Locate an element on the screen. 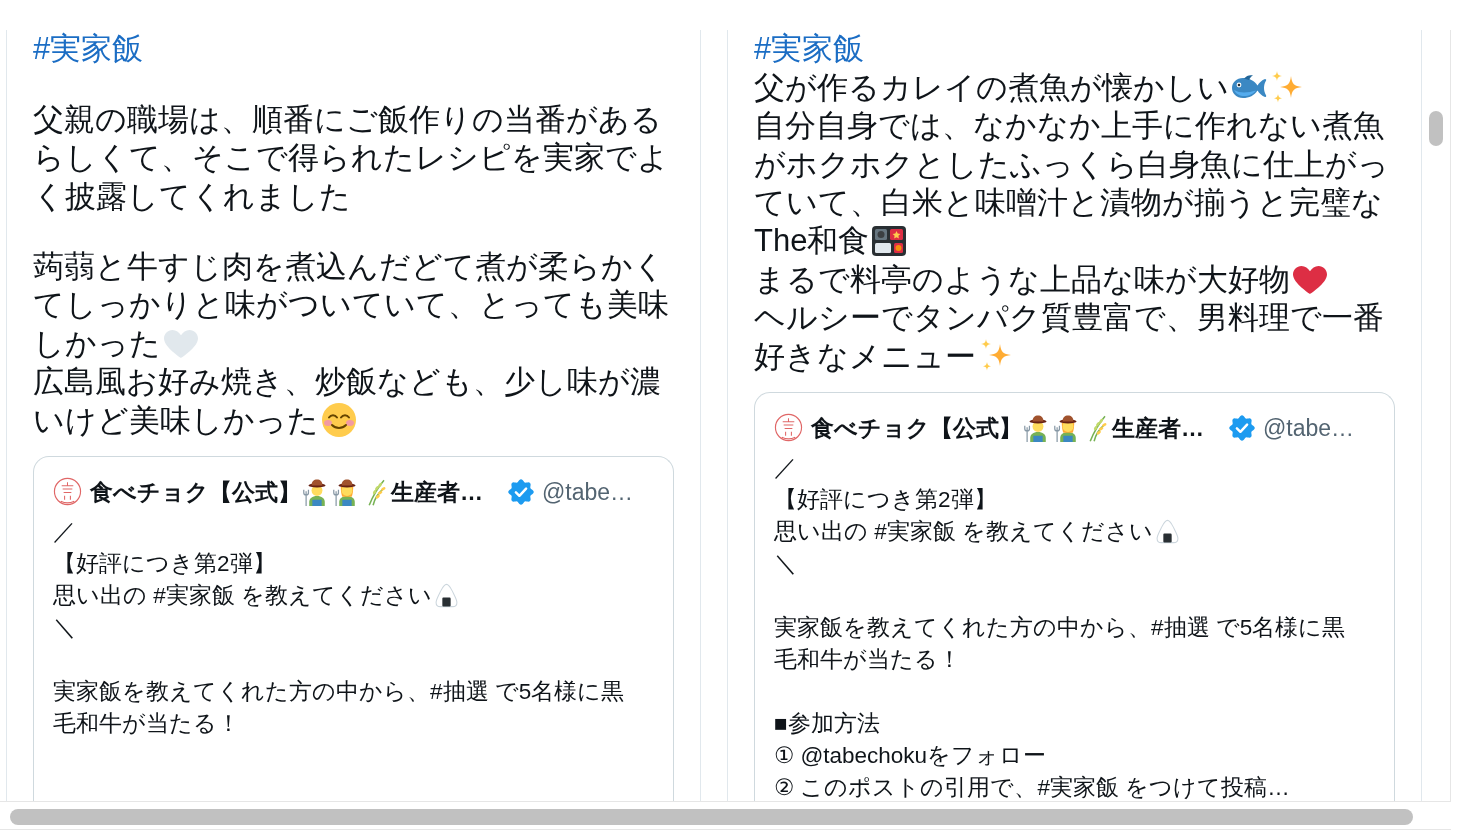  post-text: ヘルシーでタンパク質豊富で、男料理で一番 is located at coordinates (1069, 318).